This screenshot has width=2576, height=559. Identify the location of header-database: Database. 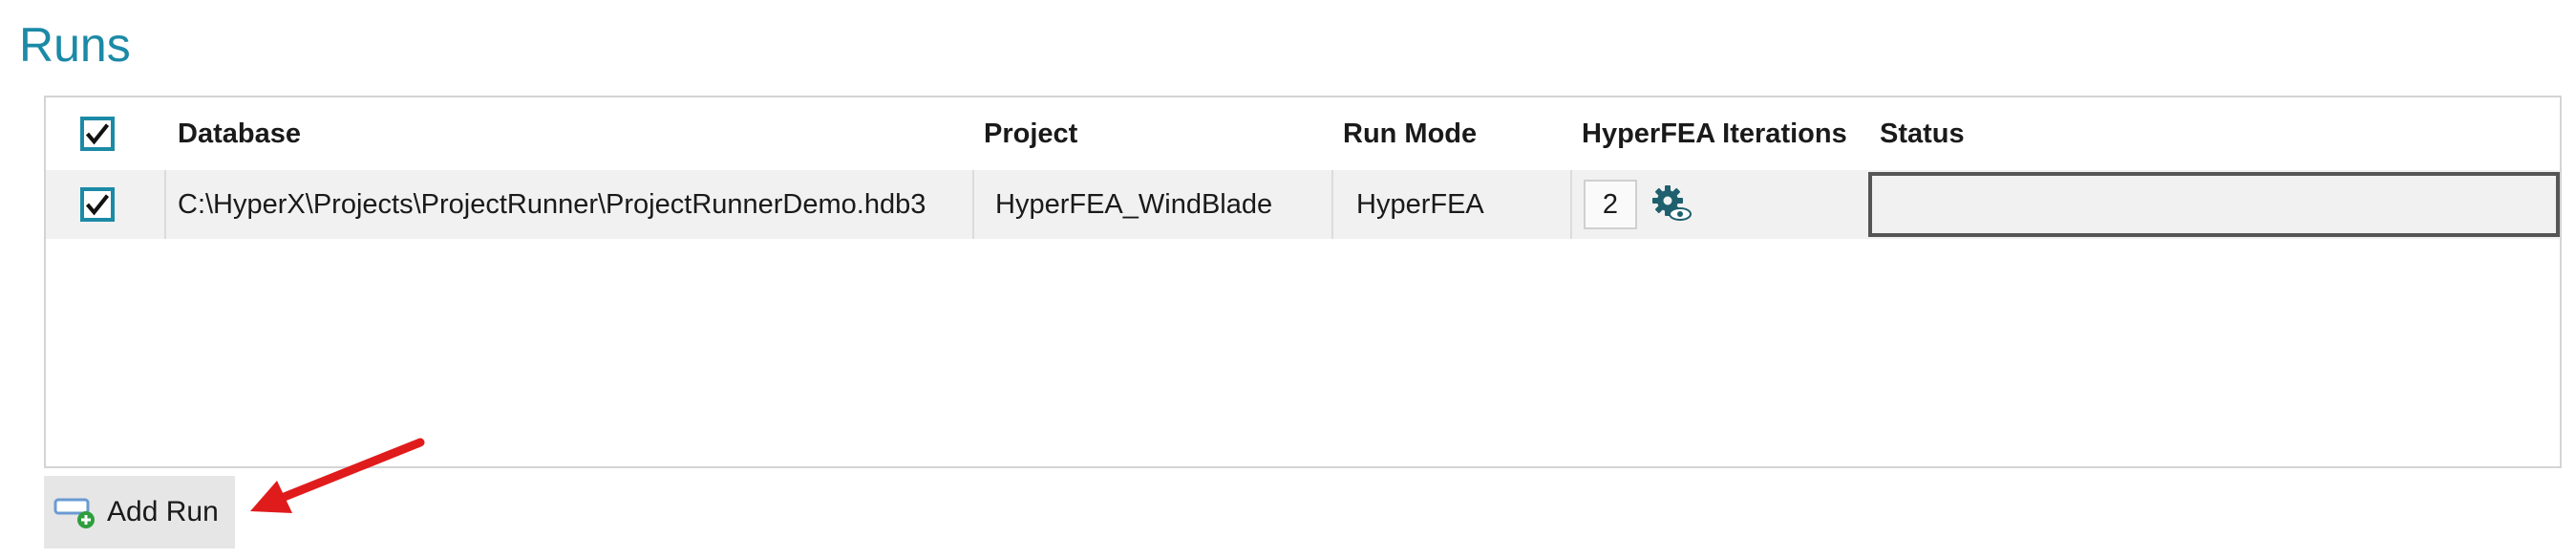
(579, 134).